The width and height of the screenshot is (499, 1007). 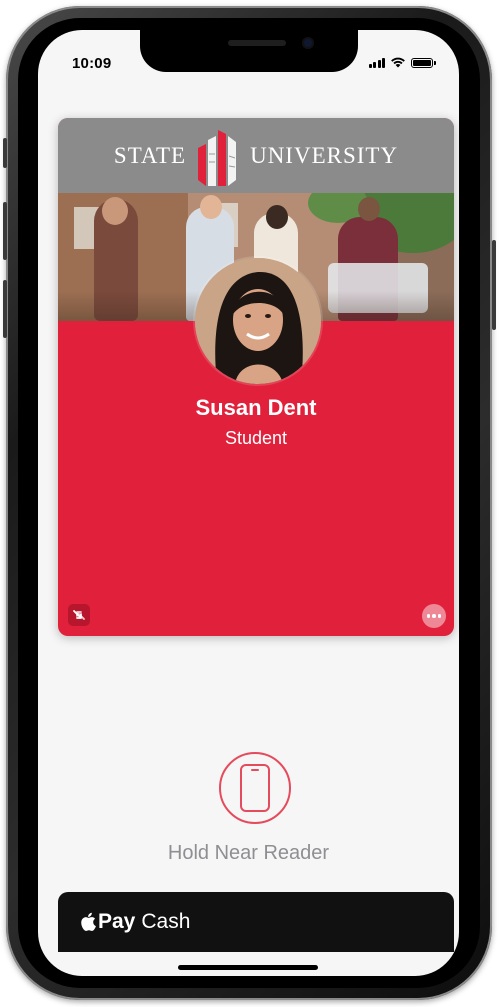 I want to click on flip-card-button, so click(x=79, y=615).